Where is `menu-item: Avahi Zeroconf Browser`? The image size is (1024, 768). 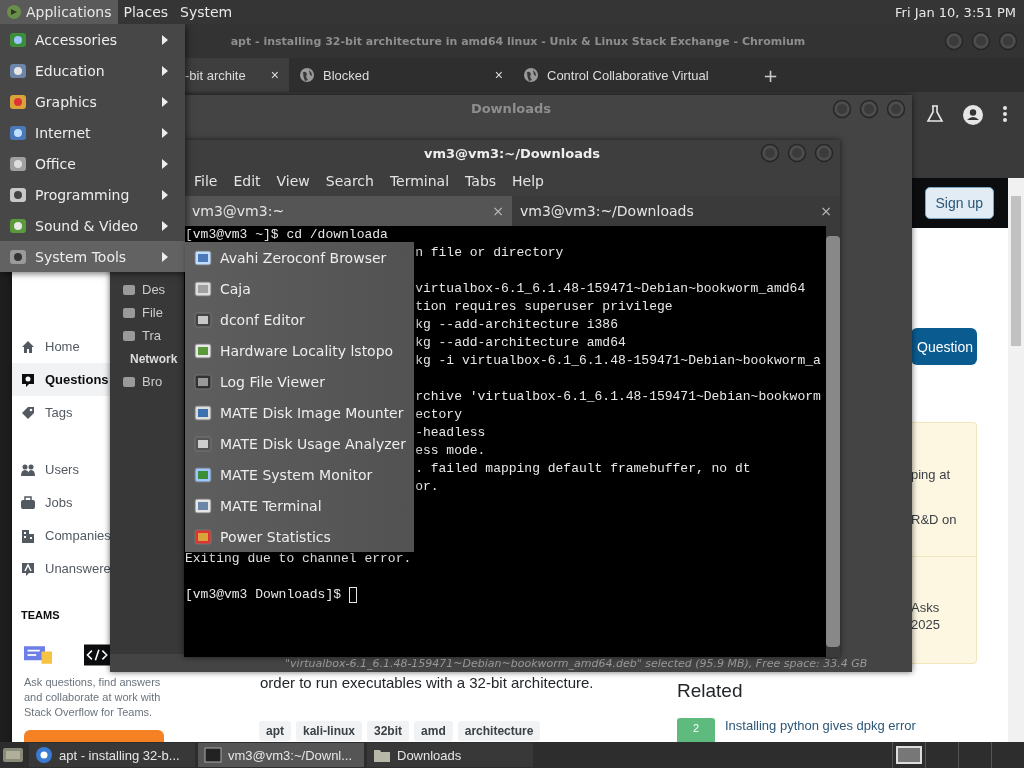 menu-item: Avahi Zeroconf Browser is located at coordinates (299, 257).